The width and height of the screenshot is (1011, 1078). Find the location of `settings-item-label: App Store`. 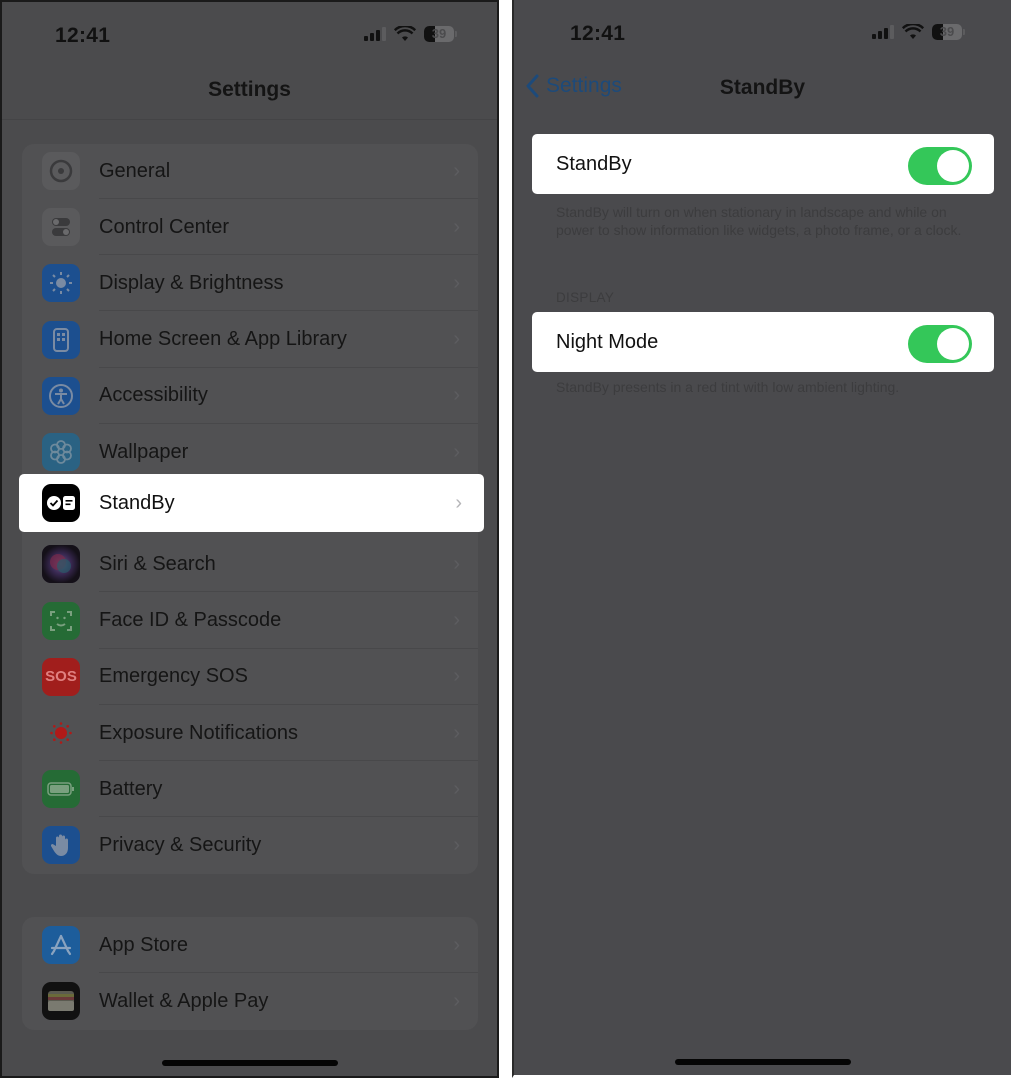

settings-item-label: App Store is located at coordinates (143, 944).